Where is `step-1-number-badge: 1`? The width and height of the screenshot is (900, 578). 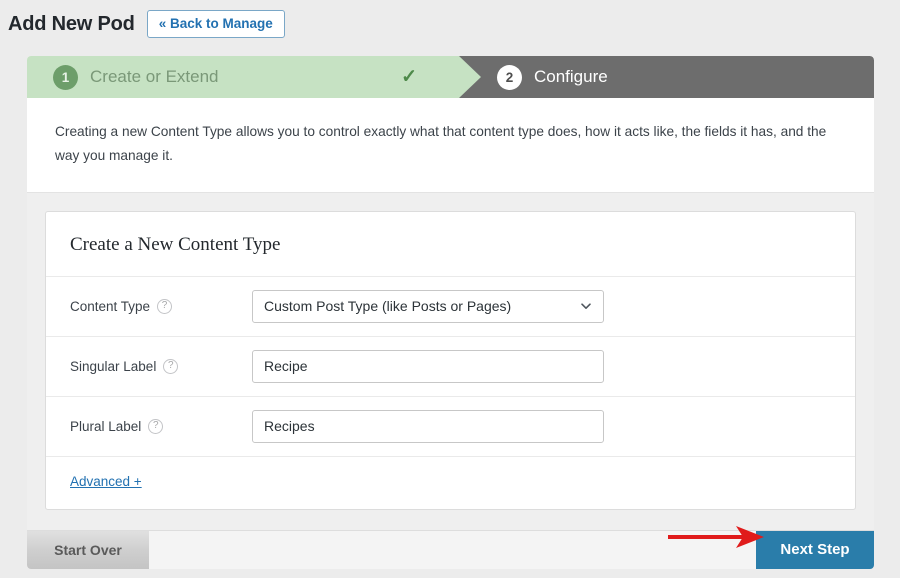
step-1-number-badge: 1 is located at coordinates (65, 77).